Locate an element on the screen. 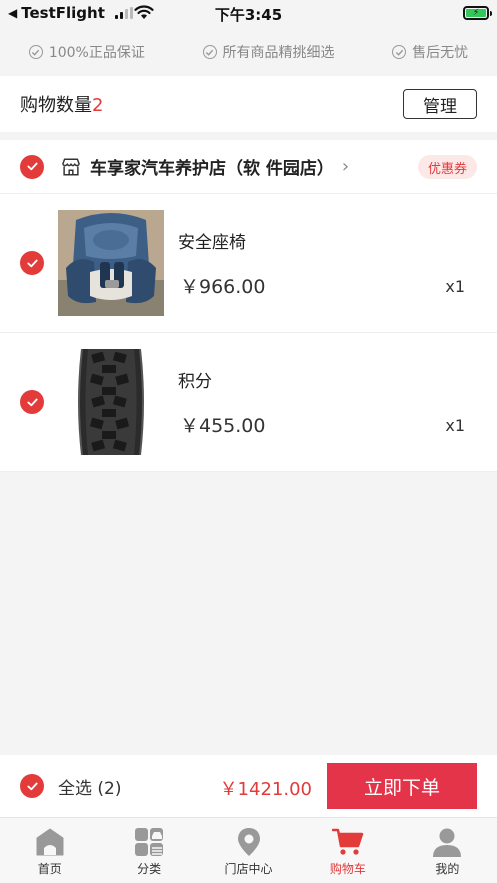  tab-label: 分类 is located at coordinates (149, 869).